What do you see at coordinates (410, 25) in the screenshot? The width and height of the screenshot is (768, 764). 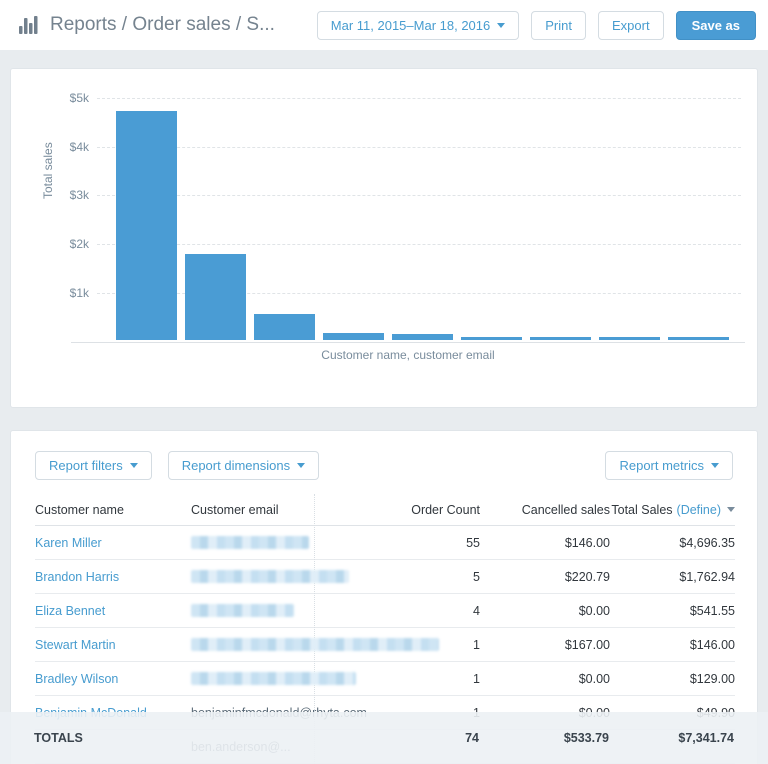 I see `date-range-label: Mar 11, 2015–Mar 18, 2016` at bounding box center [410, 25].